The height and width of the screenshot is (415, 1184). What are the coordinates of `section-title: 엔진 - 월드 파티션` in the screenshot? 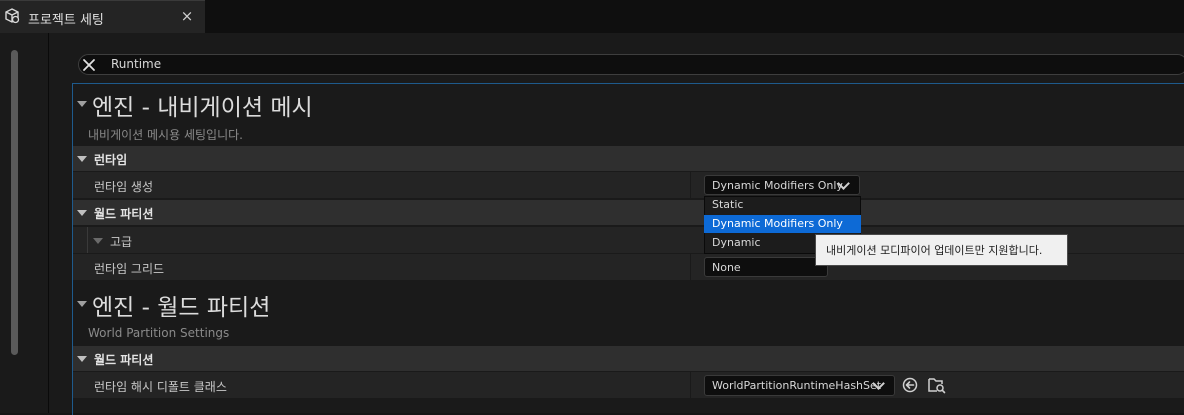 It's located at (181, 308).